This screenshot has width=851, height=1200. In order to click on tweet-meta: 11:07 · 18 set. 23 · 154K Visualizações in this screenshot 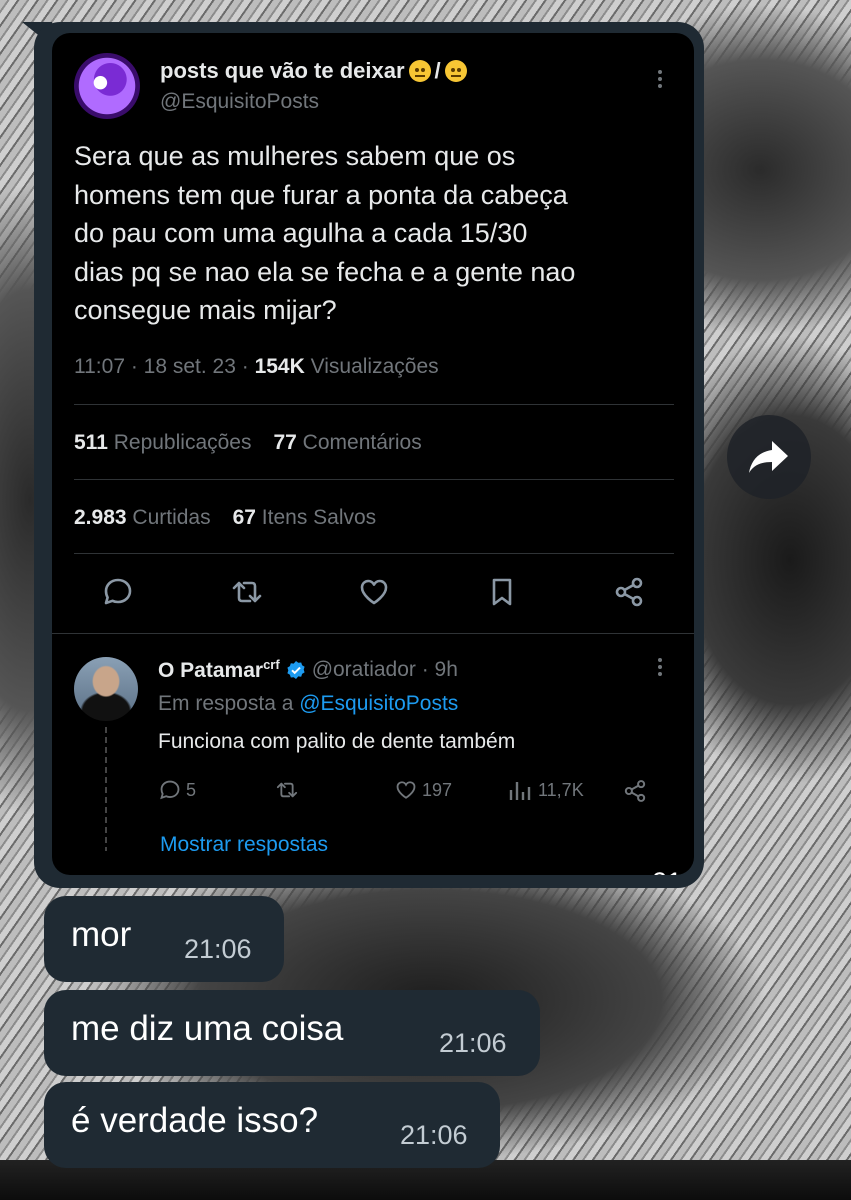, I will do `click(256, 367)`.